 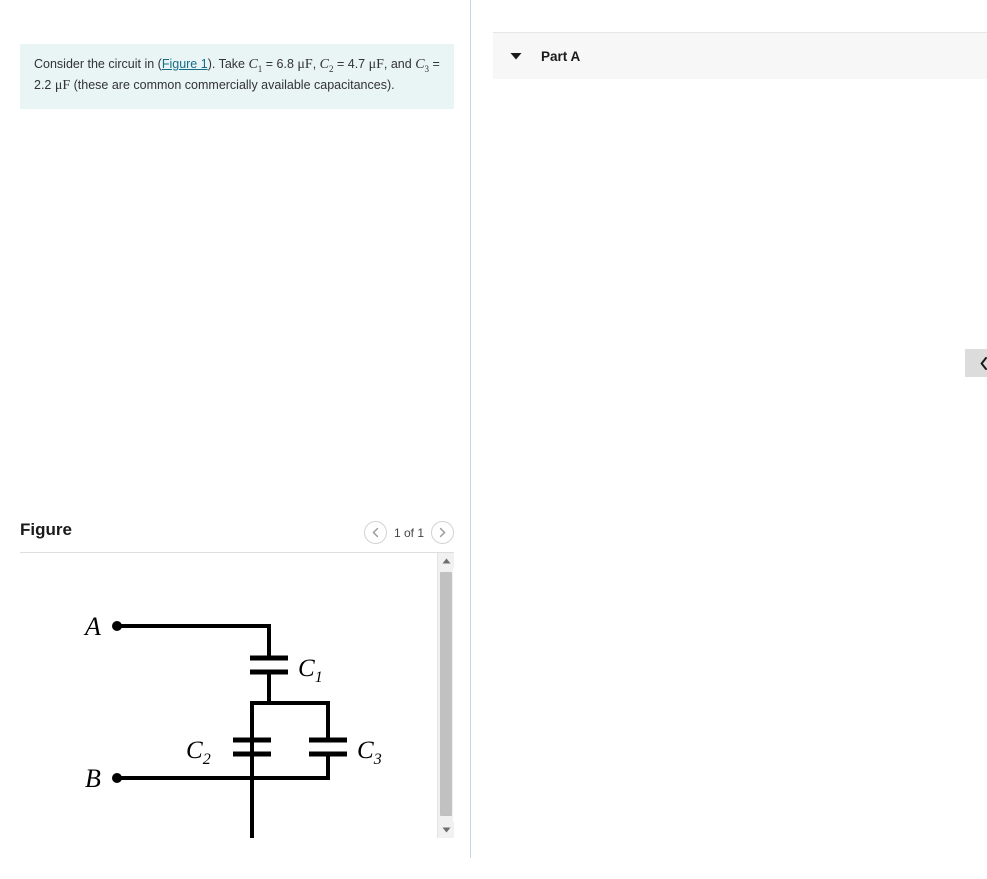 I want to click on c3-unit: μF, so click(x=62, y=86).